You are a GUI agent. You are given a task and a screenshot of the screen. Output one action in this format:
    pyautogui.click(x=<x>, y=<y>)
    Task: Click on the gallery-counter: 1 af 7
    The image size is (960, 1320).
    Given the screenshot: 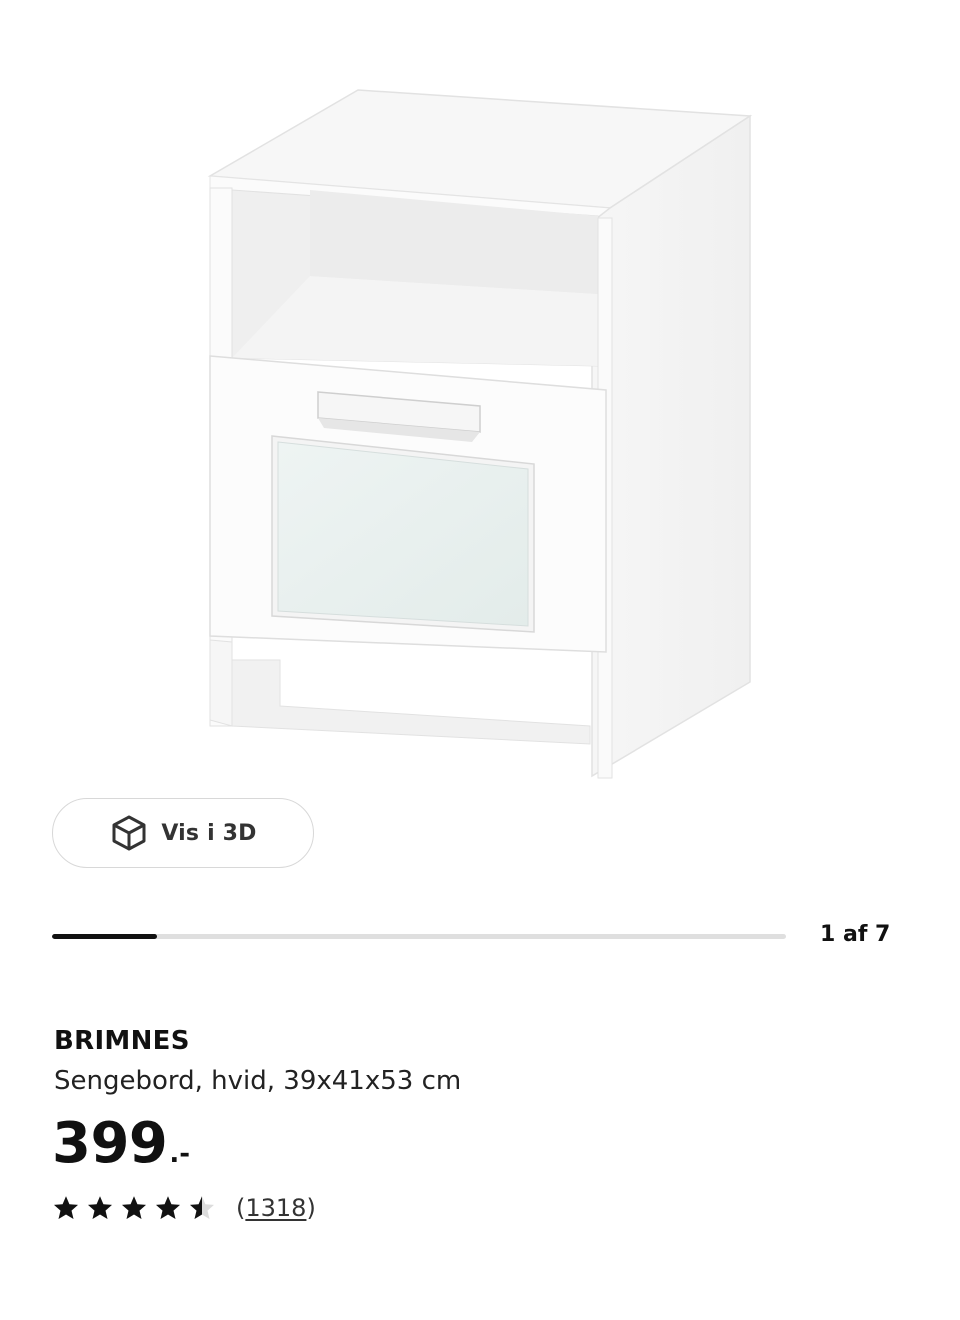 What is the action you would take?
    pyautogui.click(x=855, y=934)
    